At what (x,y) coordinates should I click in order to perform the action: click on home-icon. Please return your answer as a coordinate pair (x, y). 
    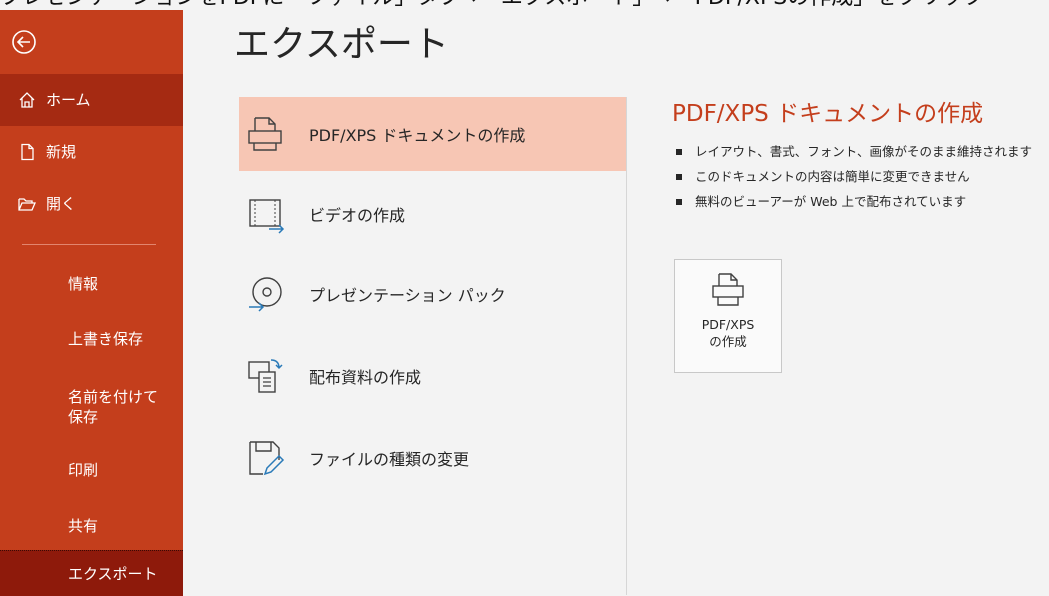
    Looking at the image, I should click on (27, 100).